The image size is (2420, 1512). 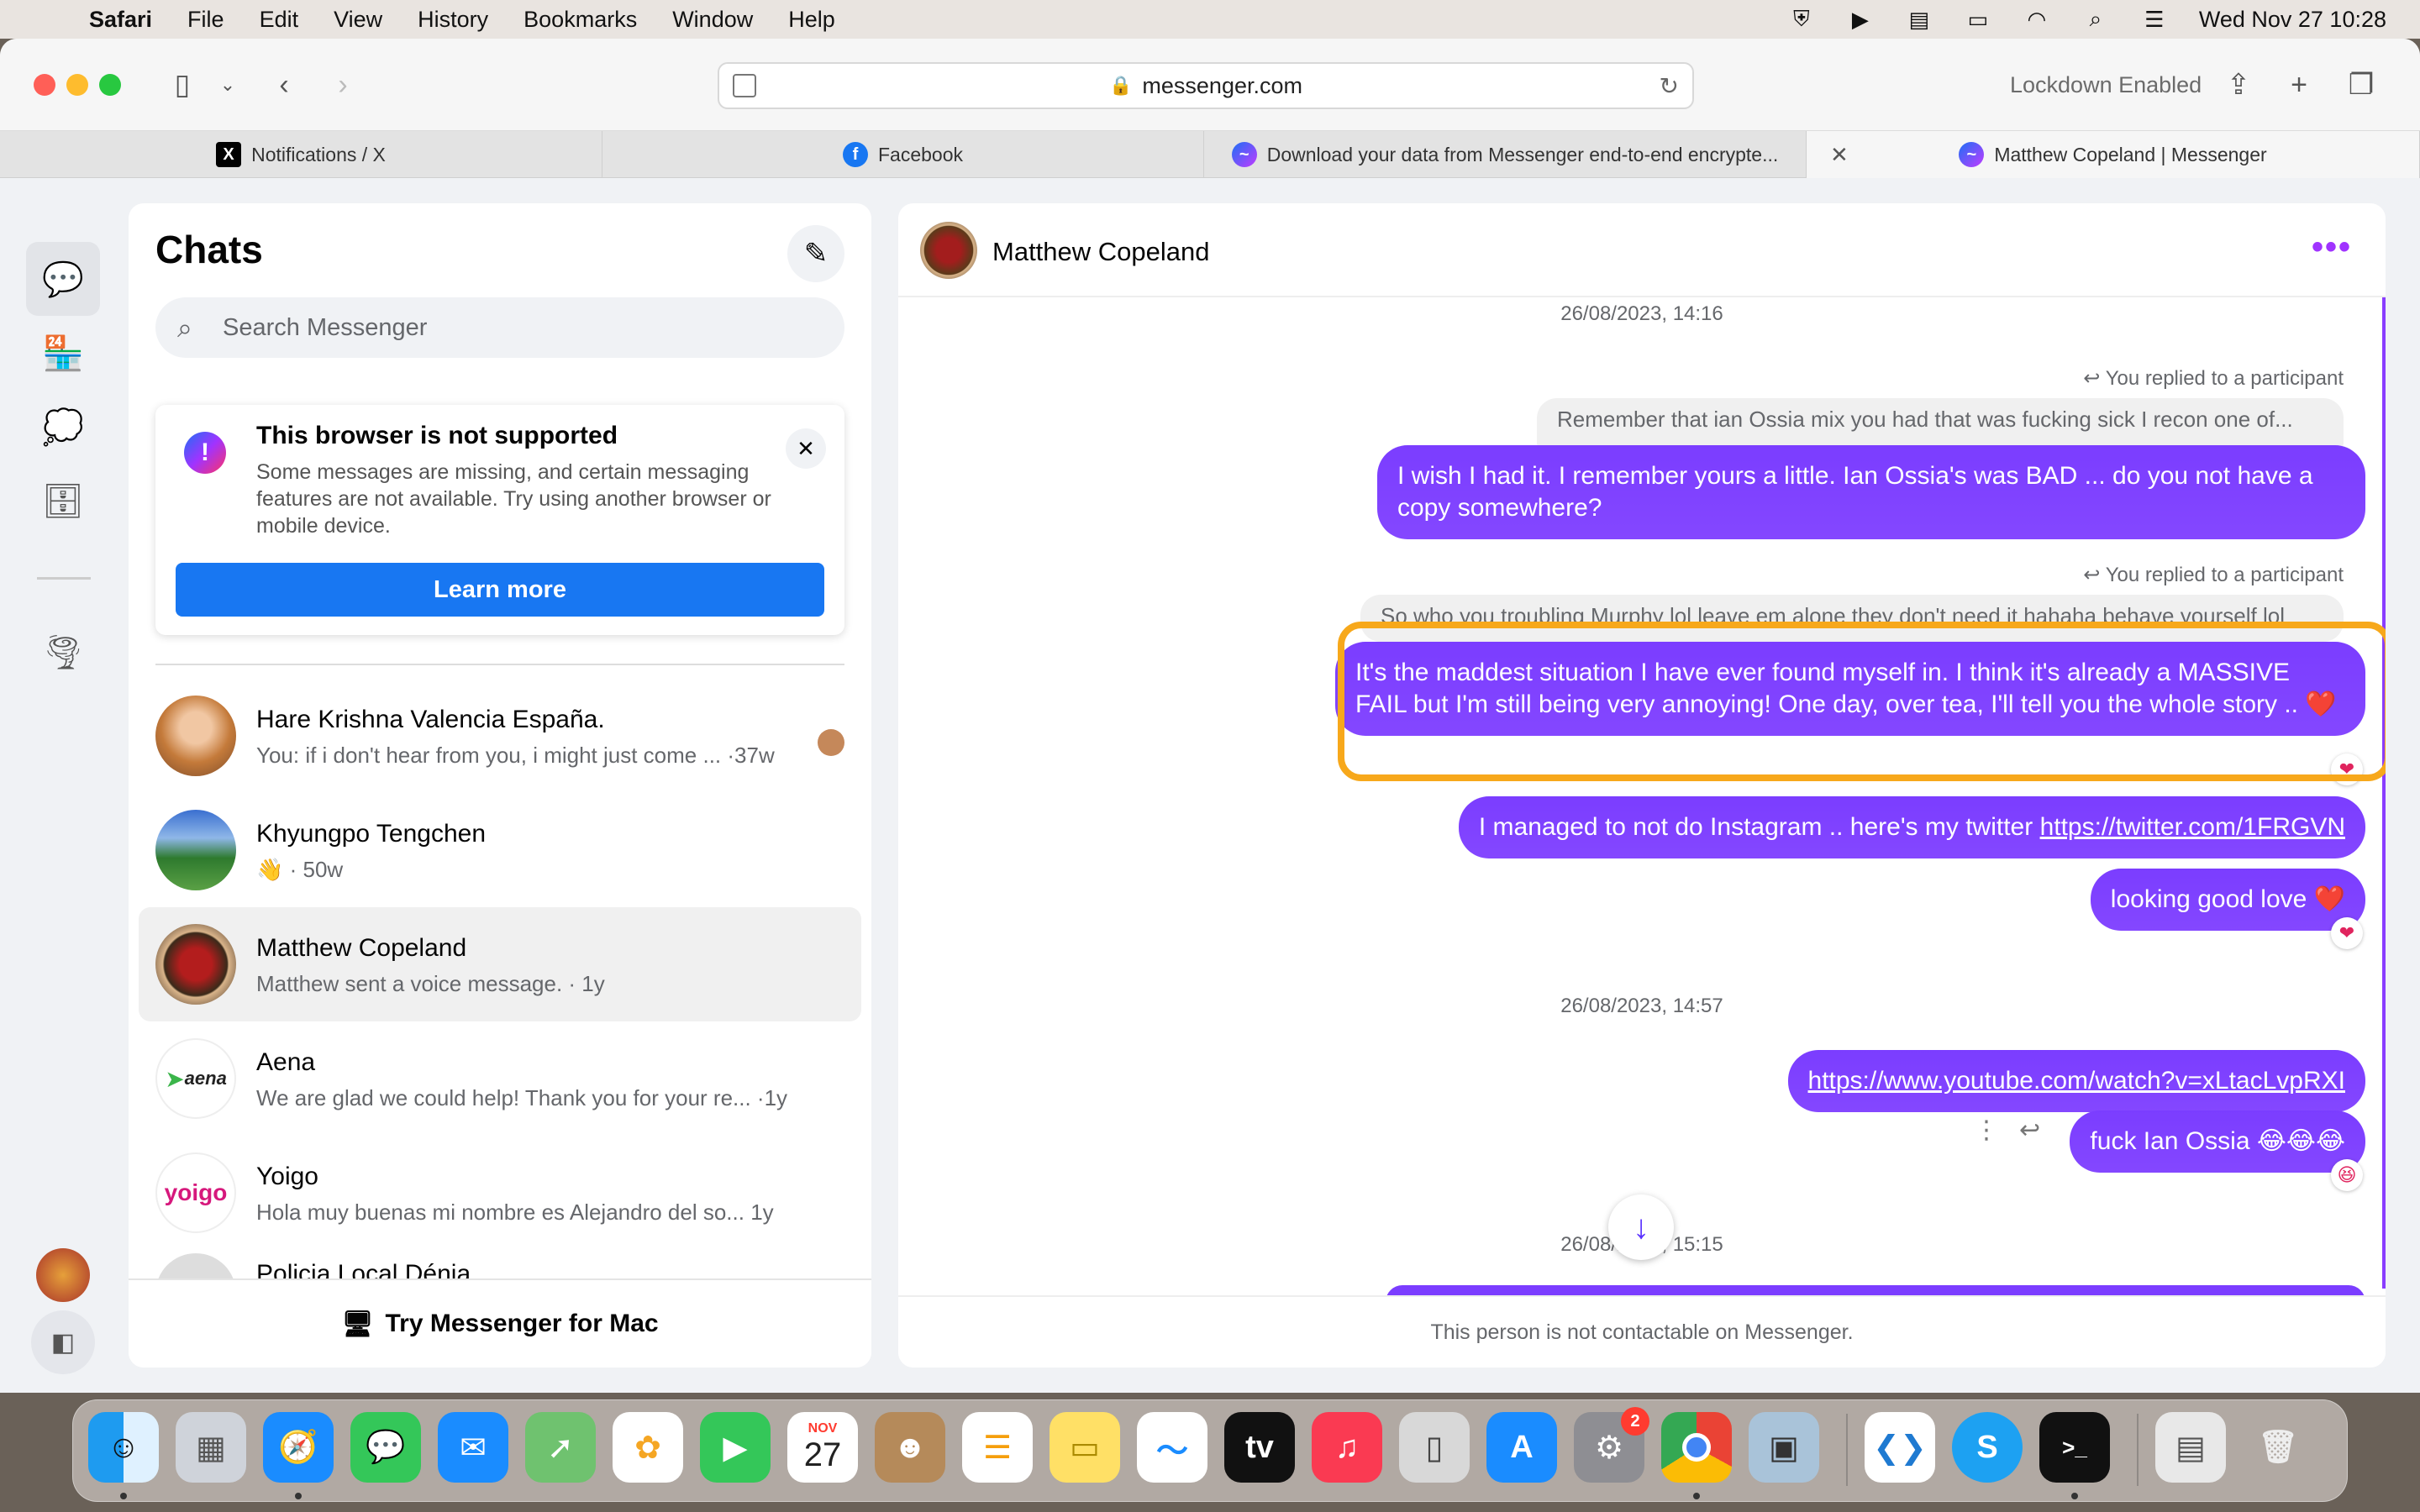 I want to click on message-bubble: looking good love ❤️, so click(x=2227, y=900).